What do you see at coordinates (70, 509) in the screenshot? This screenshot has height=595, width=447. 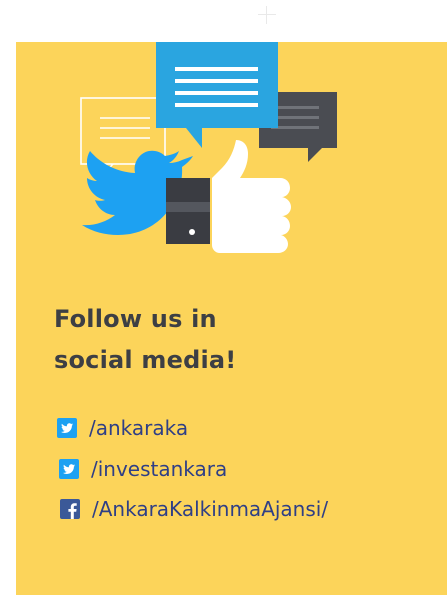 I see `facebook-icon` at bounding box center [70, 509].